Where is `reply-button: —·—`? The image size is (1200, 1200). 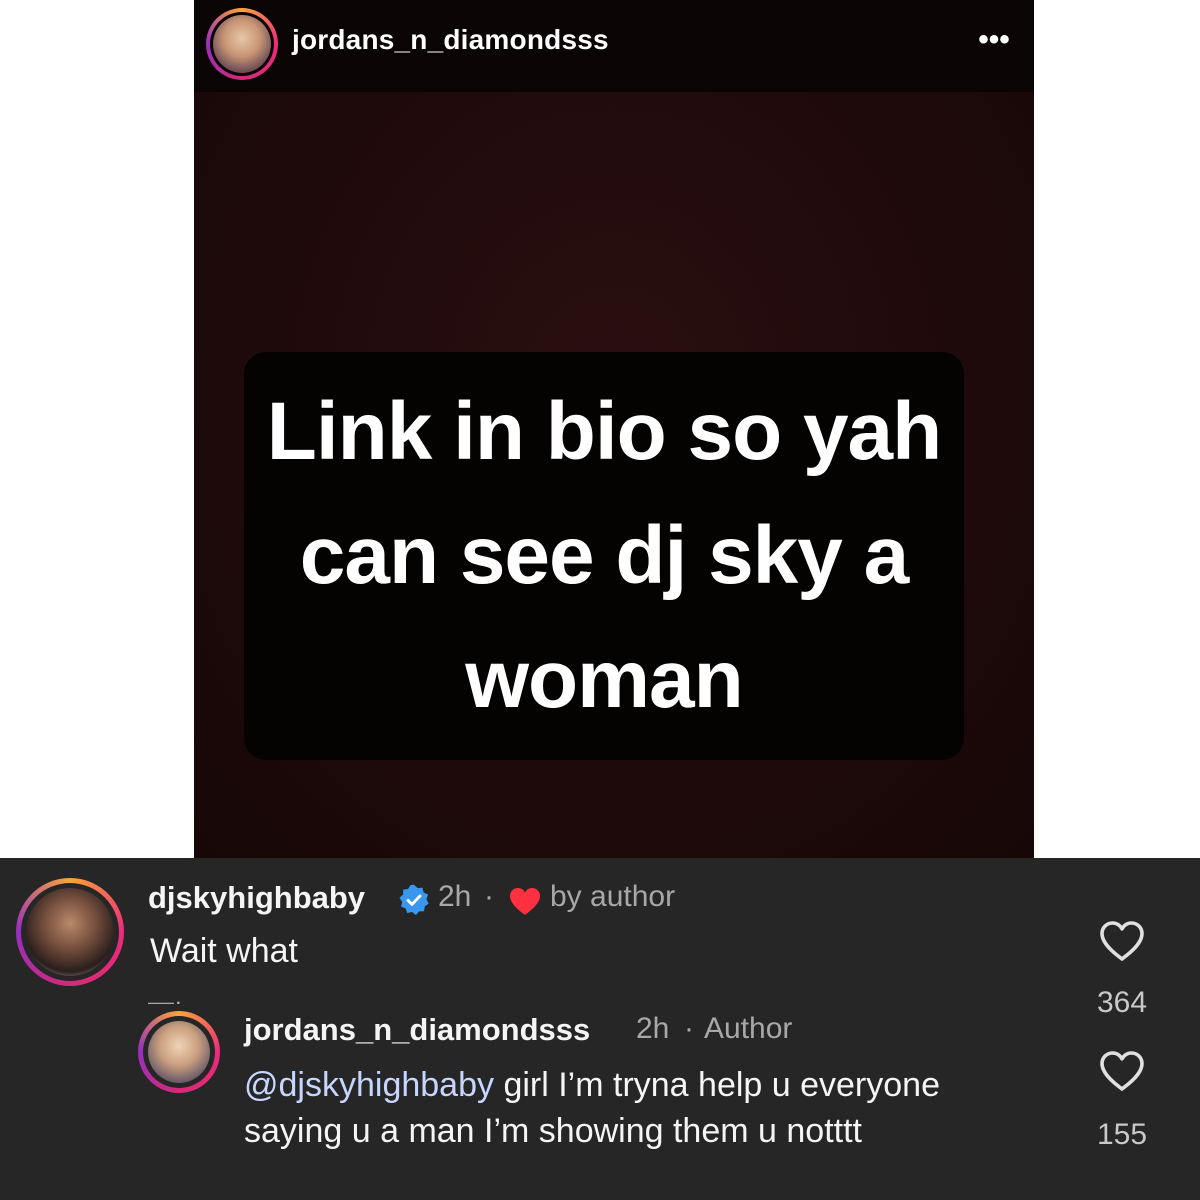
reply-button: —·— is located at coordinates (178, 1001).